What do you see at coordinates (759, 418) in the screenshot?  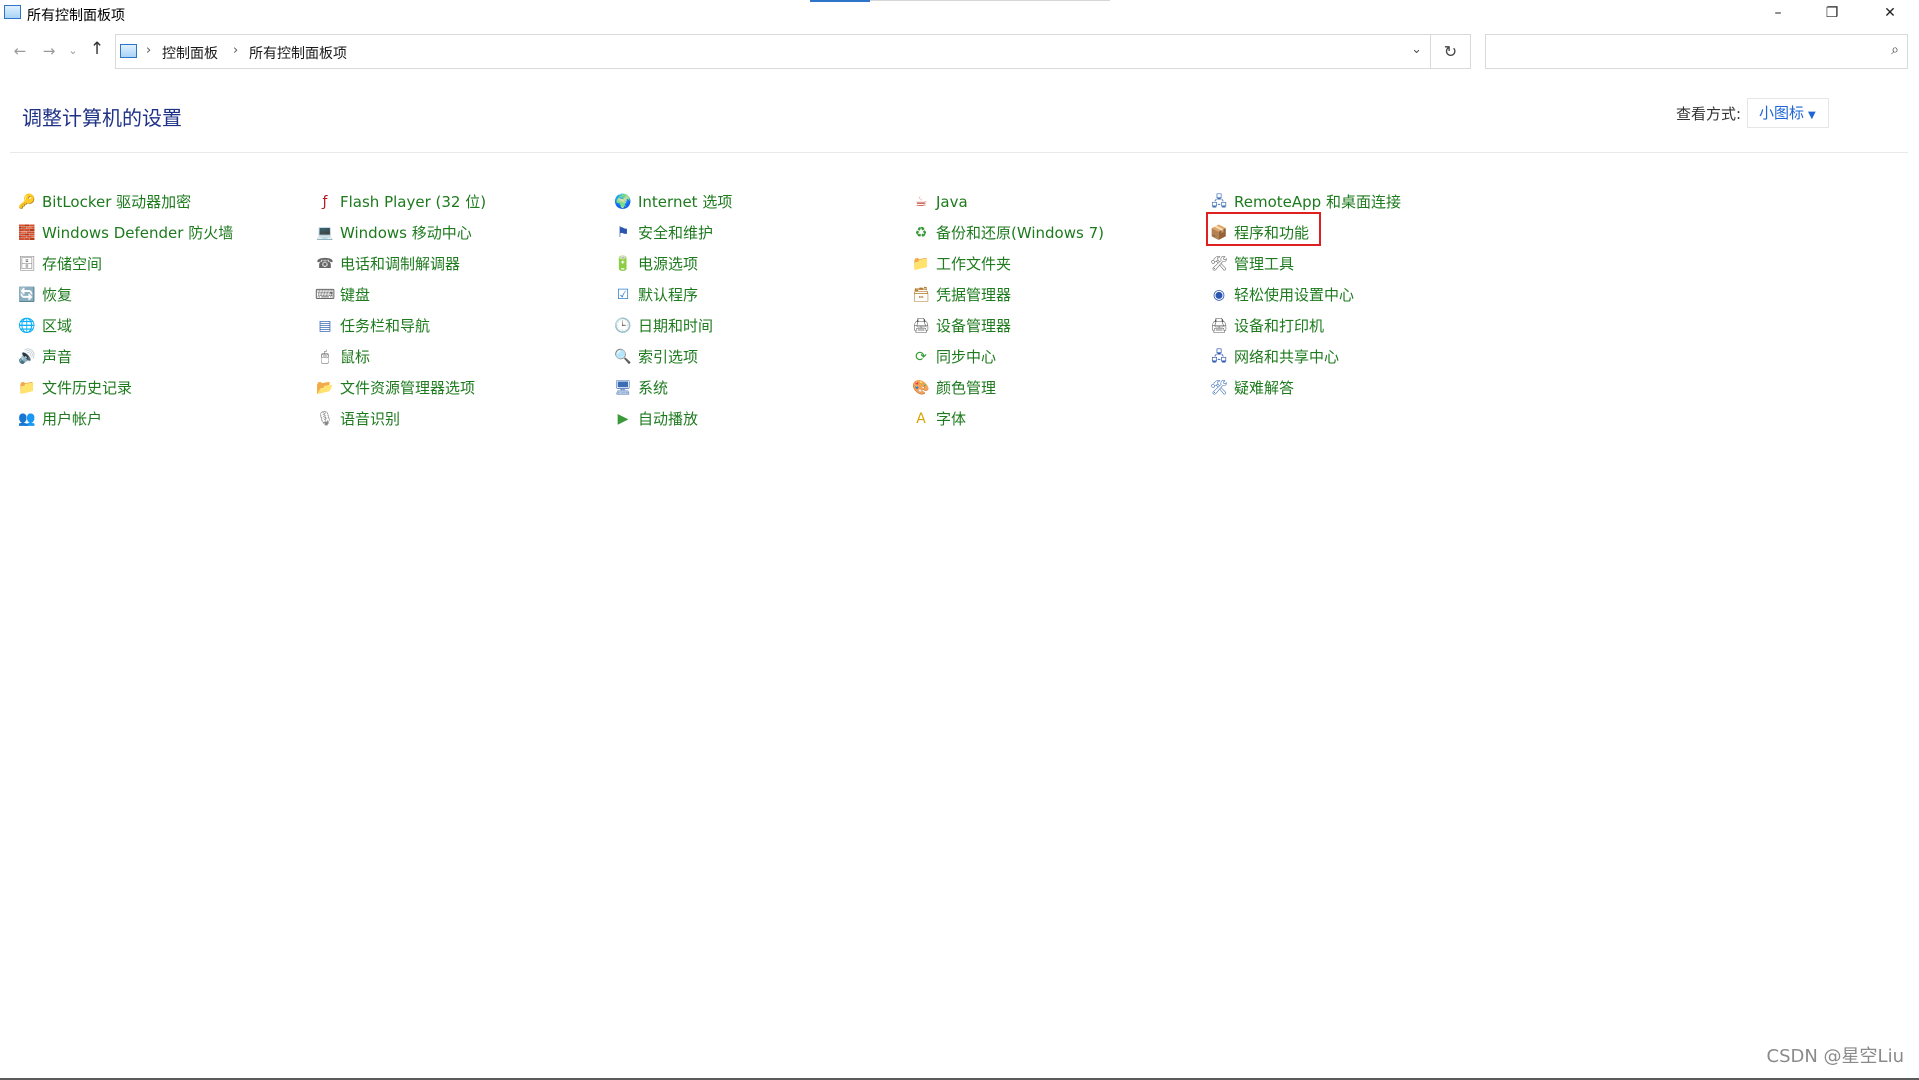 I see `control-panel-item: ▶ 自动播放` at bounding box center [759, 418].